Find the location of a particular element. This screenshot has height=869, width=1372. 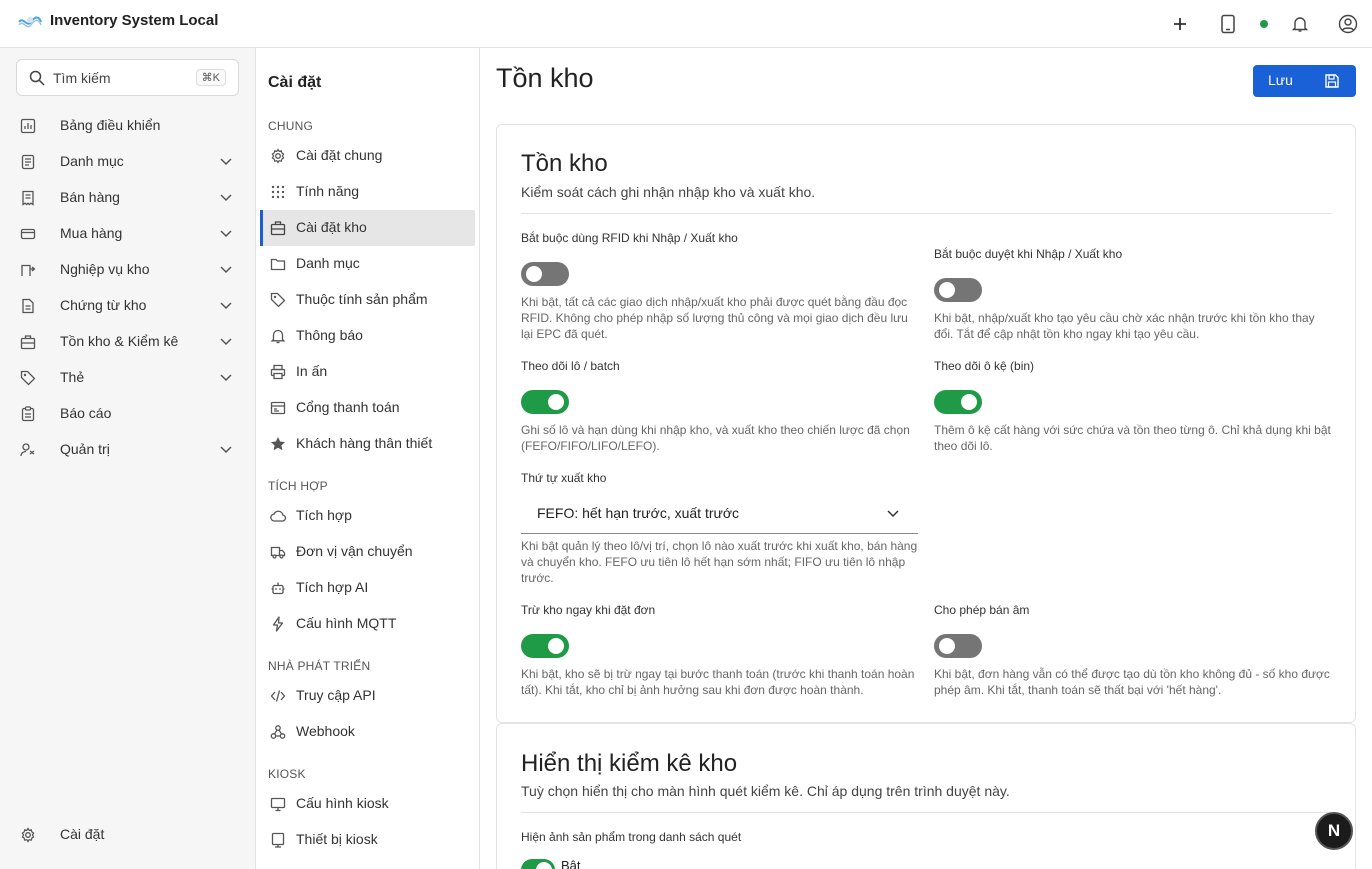

sidebar-item-dashboard: Bảng điều khiển is located at coordinates (127, 126).